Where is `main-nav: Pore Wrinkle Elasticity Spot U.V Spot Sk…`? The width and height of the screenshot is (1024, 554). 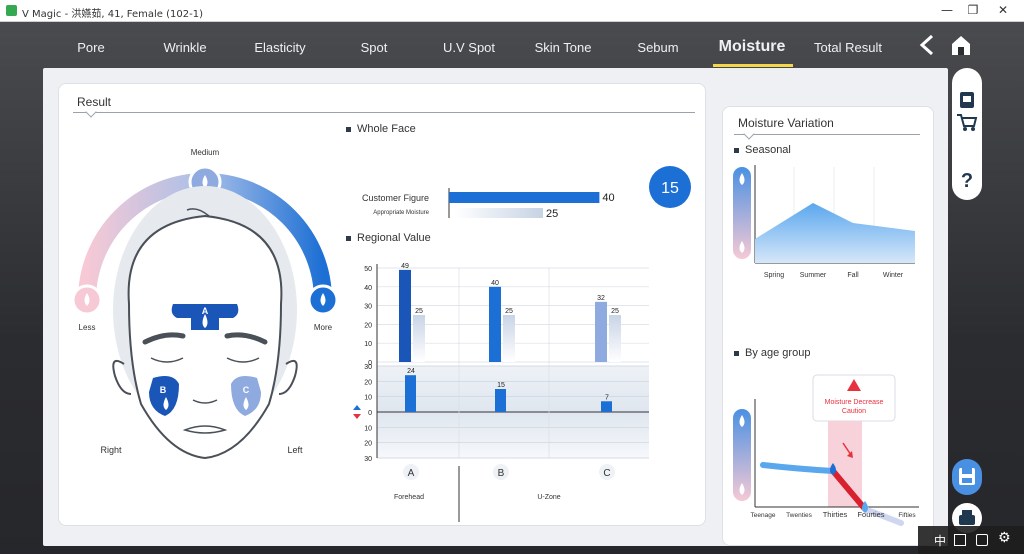 main-nav: Pore Wrinkle Elasticity Spot U.V Spot Sk… is located at coordinates (512, 44).